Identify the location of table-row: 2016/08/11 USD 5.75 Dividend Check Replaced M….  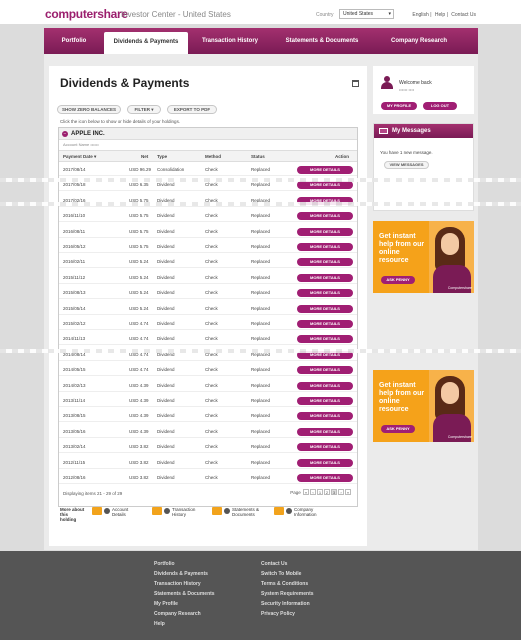
(208, 231).